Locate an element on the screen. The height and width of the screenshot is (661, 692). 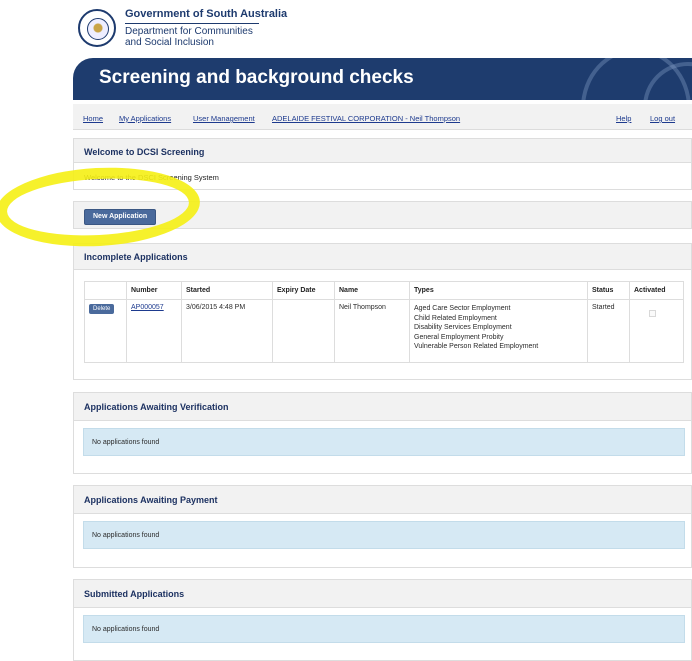
awaiting-payment-empty: No applications found is located at coordinates (384, 535).